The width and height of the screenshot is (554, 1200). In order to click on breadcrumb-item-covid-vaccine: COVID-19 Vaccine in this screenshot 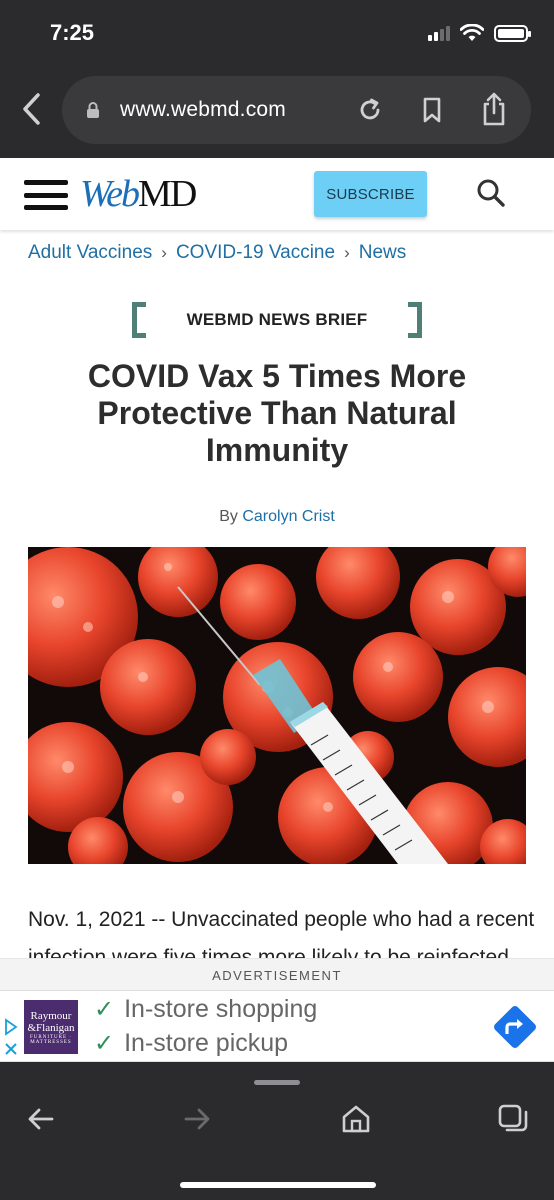, I will do `click(255, 253)`.